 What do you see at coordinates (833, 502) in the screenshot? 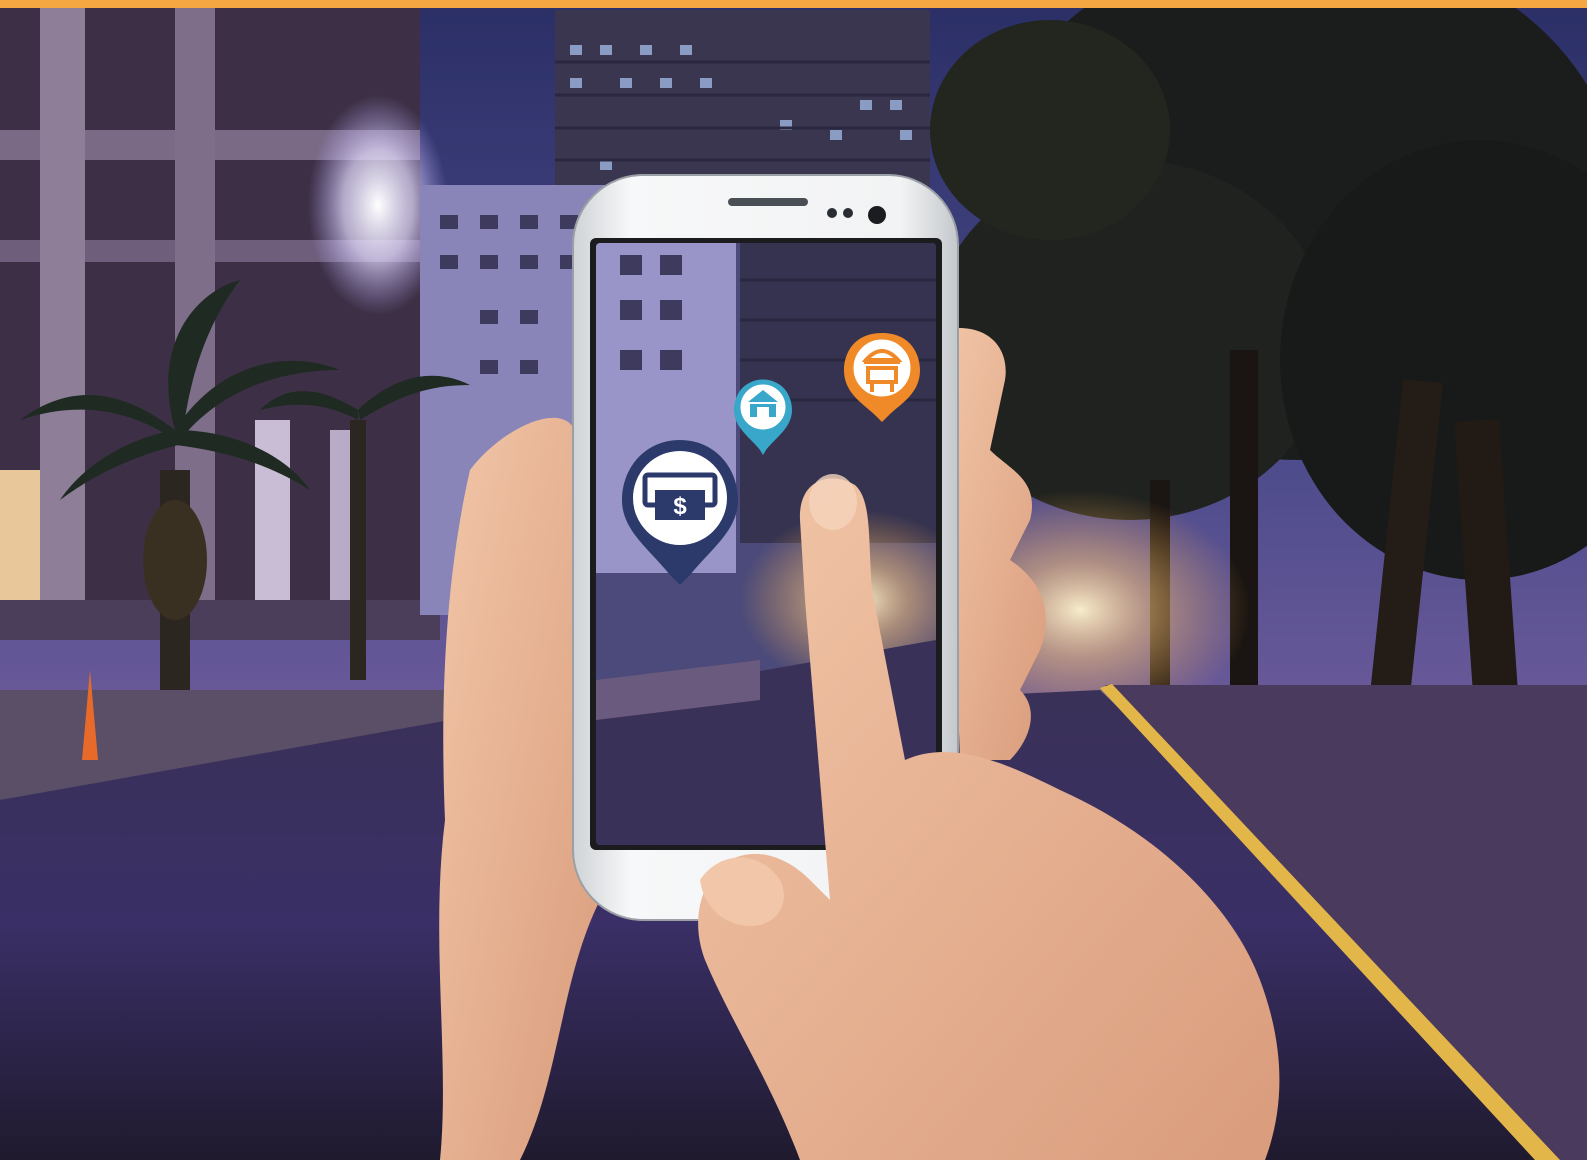
I see `fingertip` at bounding box center [833, 502].